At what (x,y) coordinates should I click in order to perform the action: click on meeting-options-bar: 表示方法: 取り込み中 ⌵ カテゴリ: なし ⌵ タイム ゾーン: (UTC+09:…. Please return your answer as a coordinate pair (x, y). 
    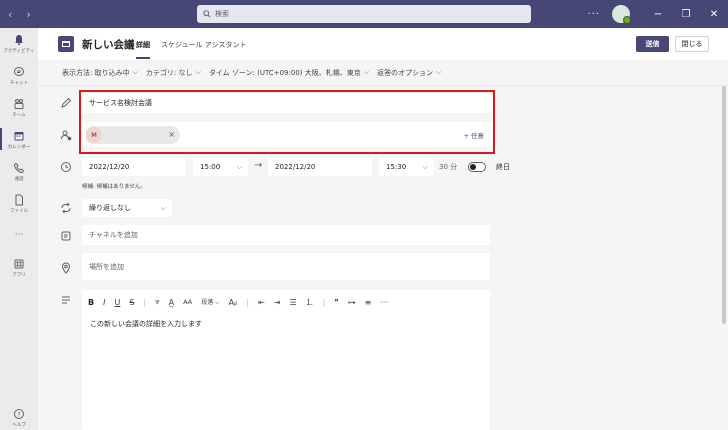
    Looking at the image, I should click on (383, 73).